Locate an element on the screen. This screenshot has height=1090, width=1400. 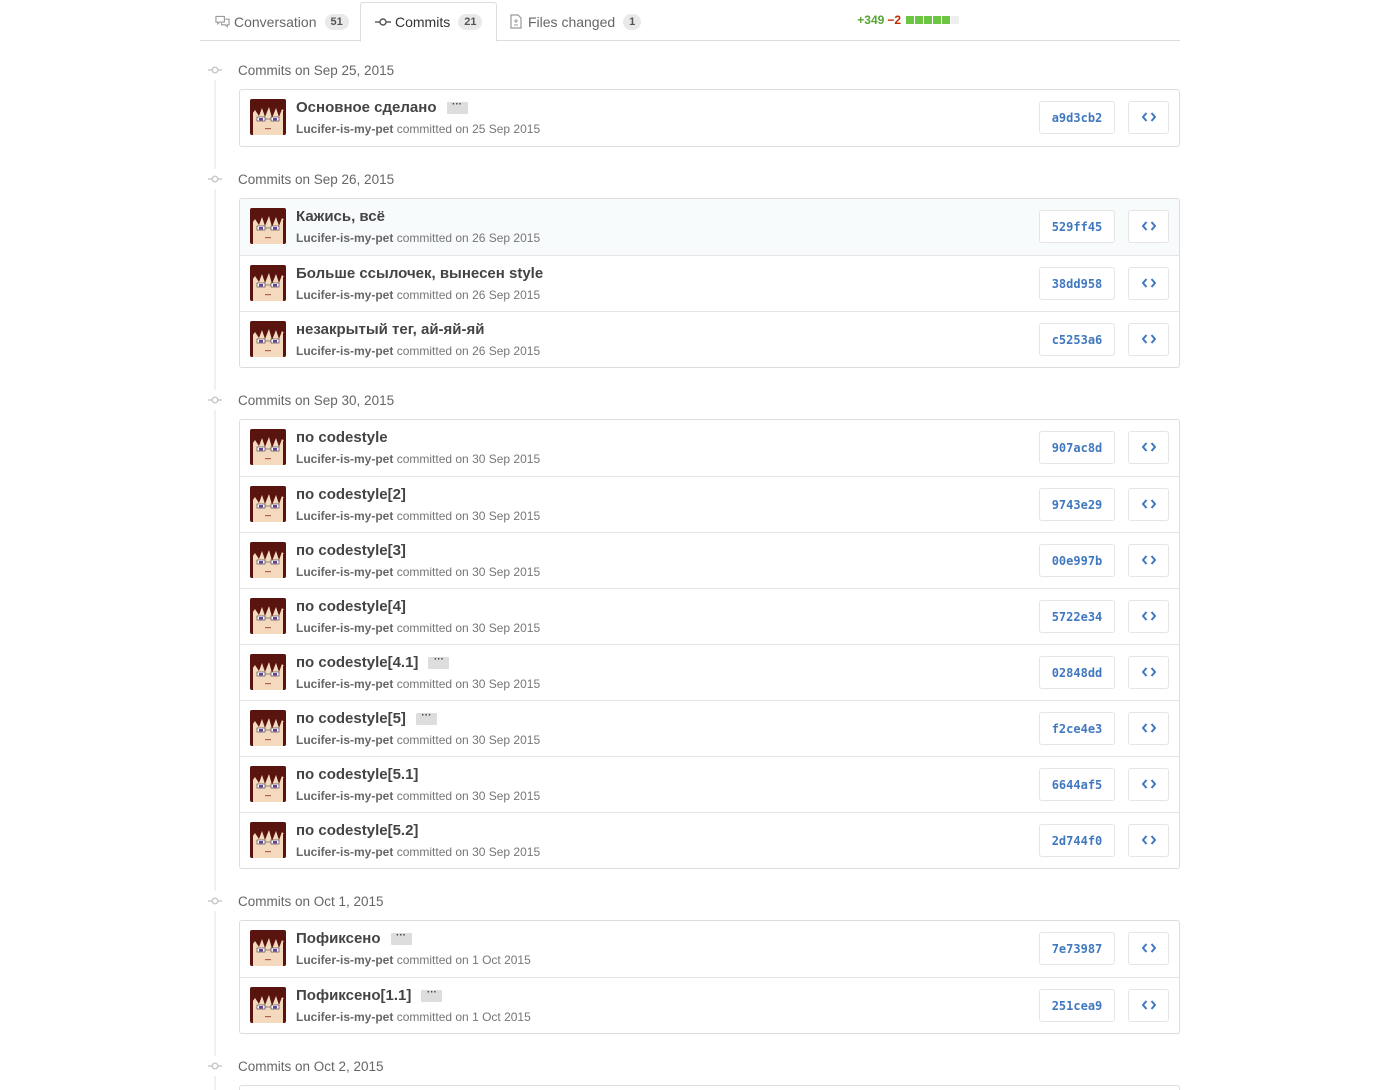
tab-files-changed: Files changed 1 is located at coordinates (574, 21).